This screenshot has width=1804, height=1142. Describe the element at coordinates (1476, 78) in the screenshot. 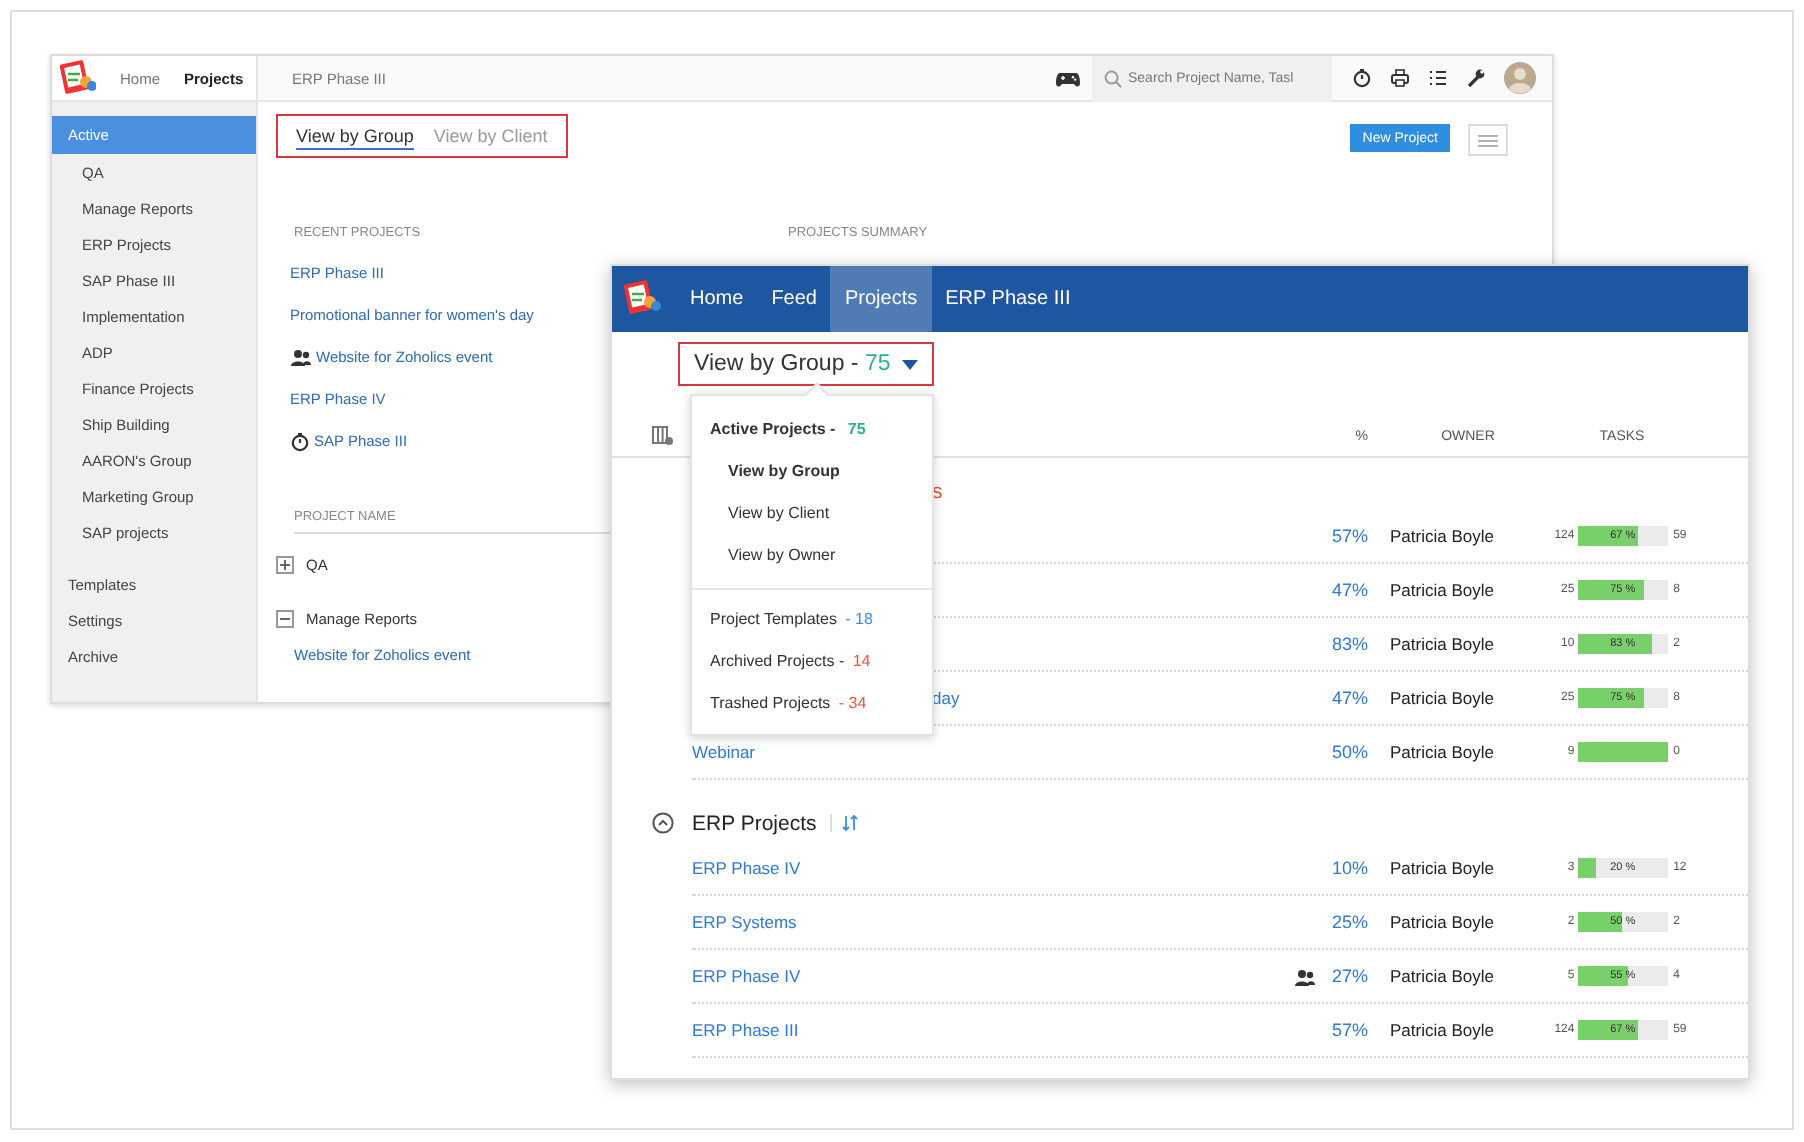

I see `wrench-icon` at that location.